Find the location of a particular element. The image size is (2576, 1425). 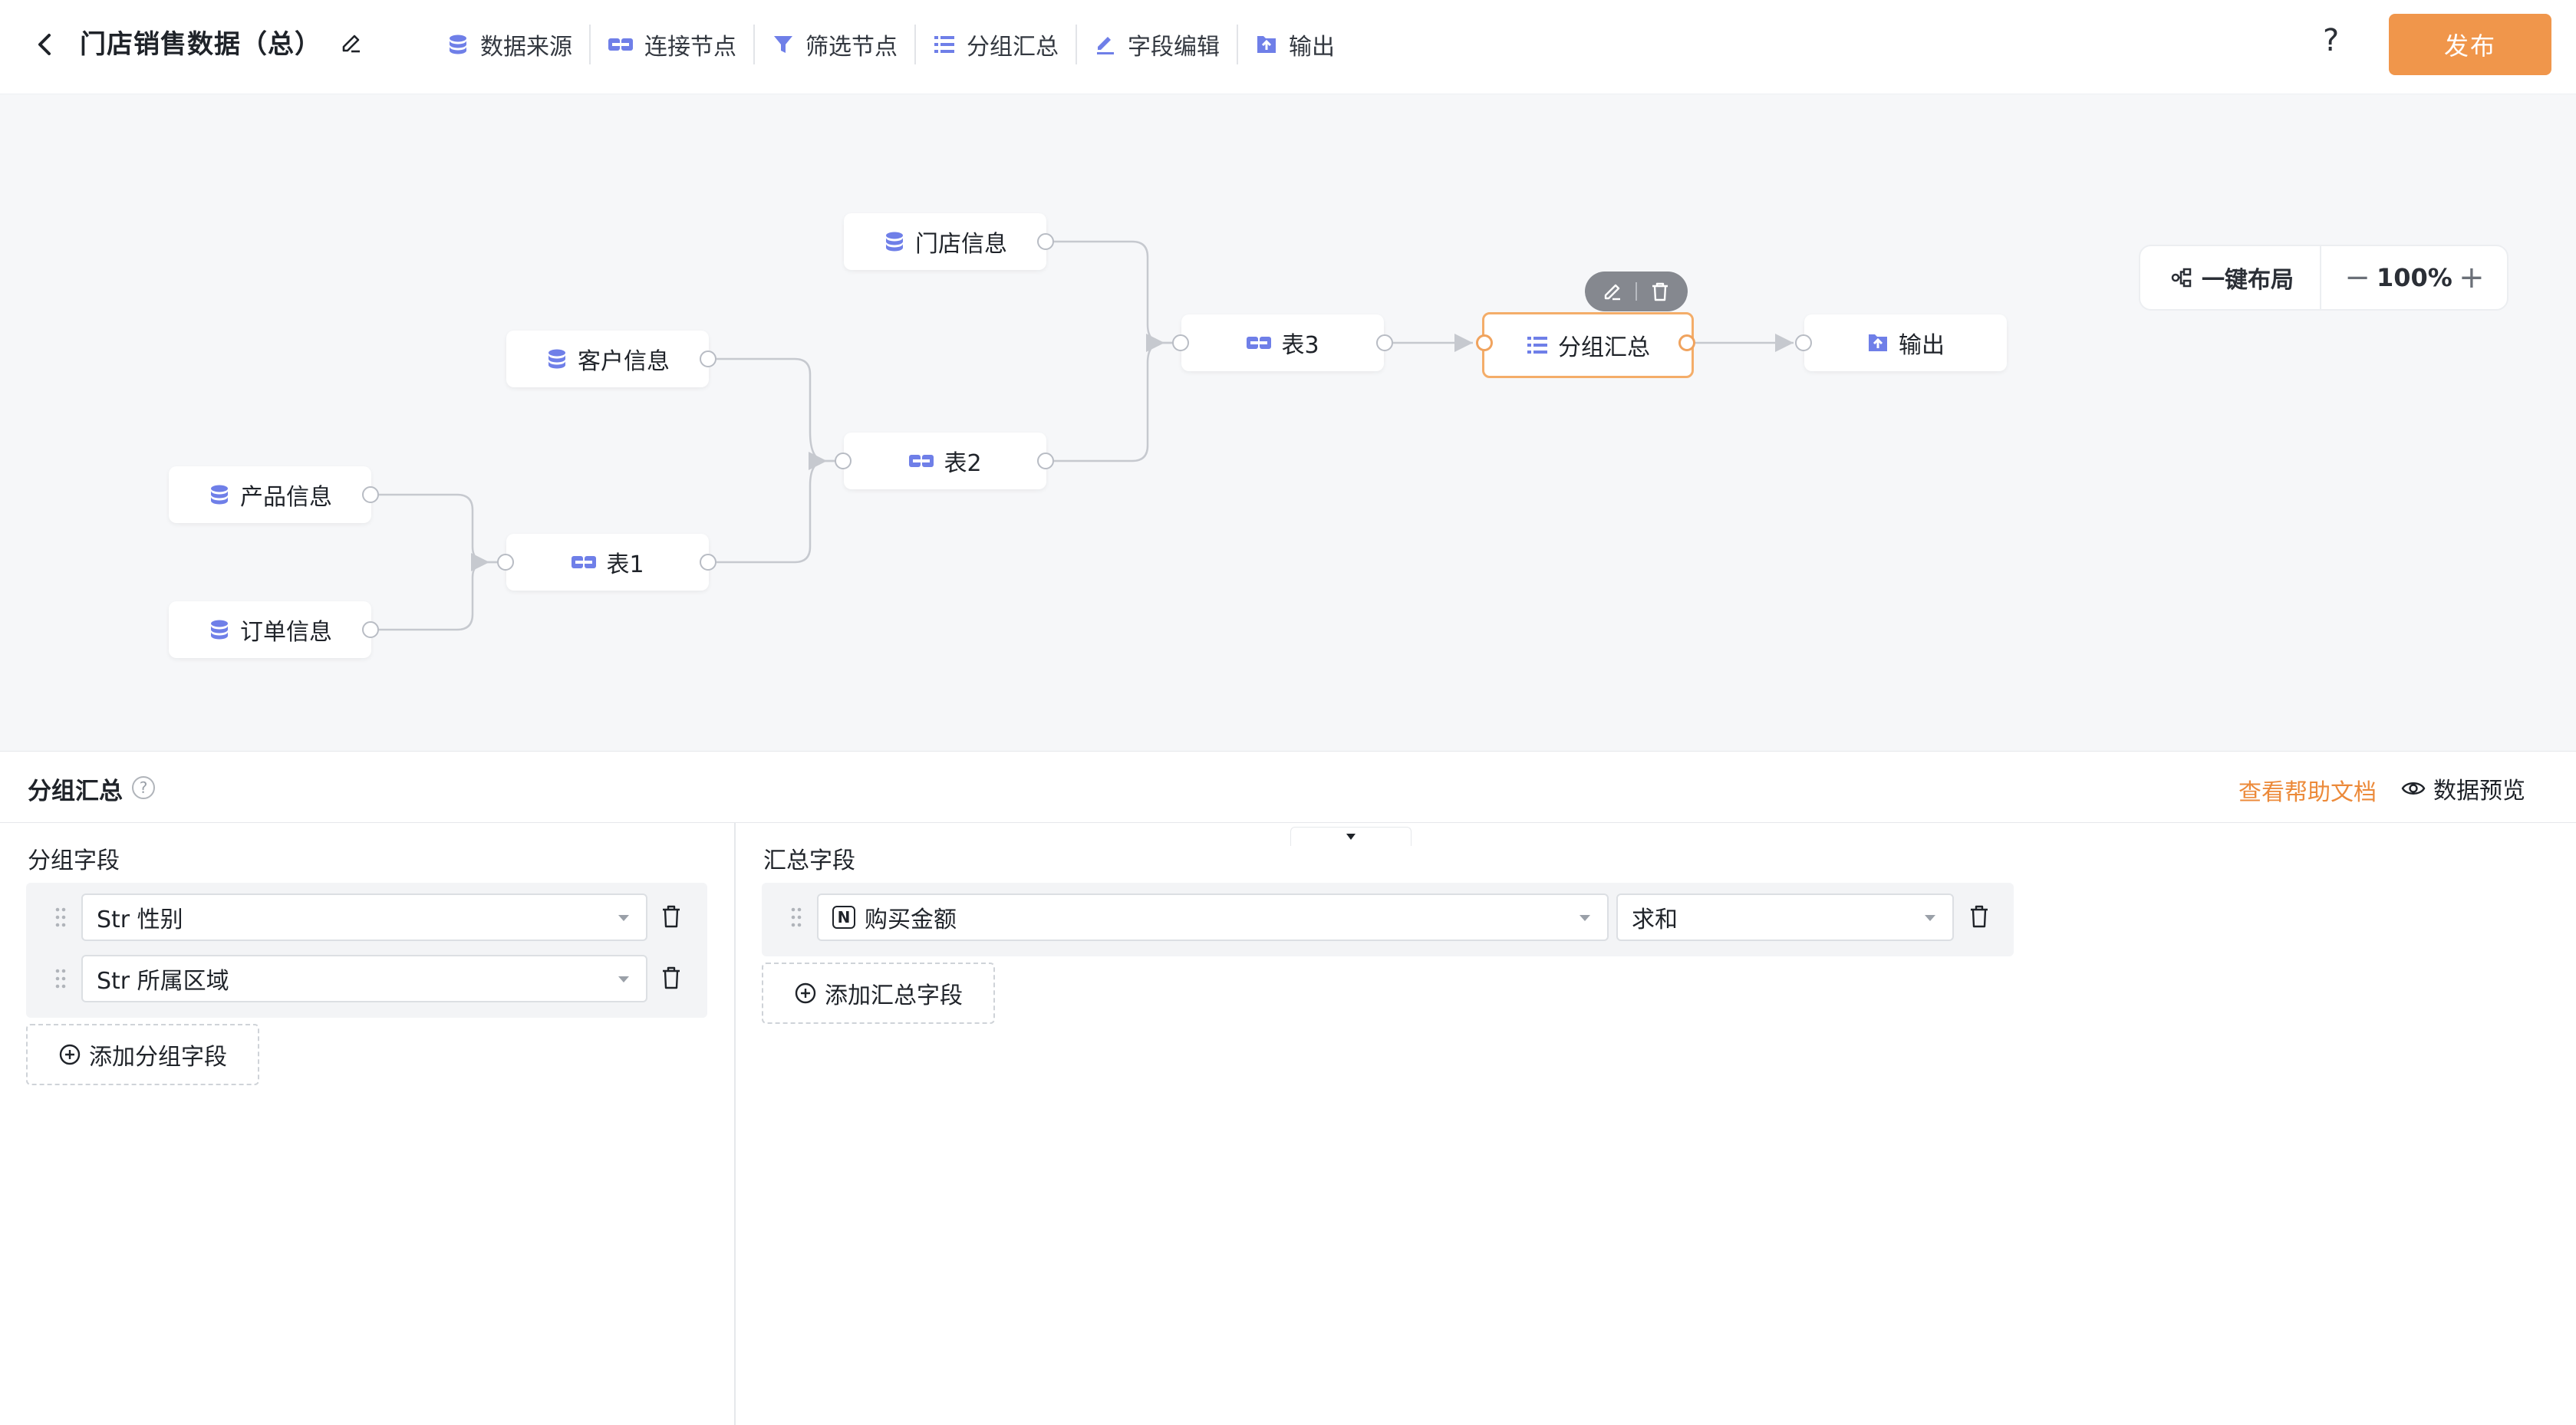

node-product-info: 产品信息 is located at coordinates (270, 494).